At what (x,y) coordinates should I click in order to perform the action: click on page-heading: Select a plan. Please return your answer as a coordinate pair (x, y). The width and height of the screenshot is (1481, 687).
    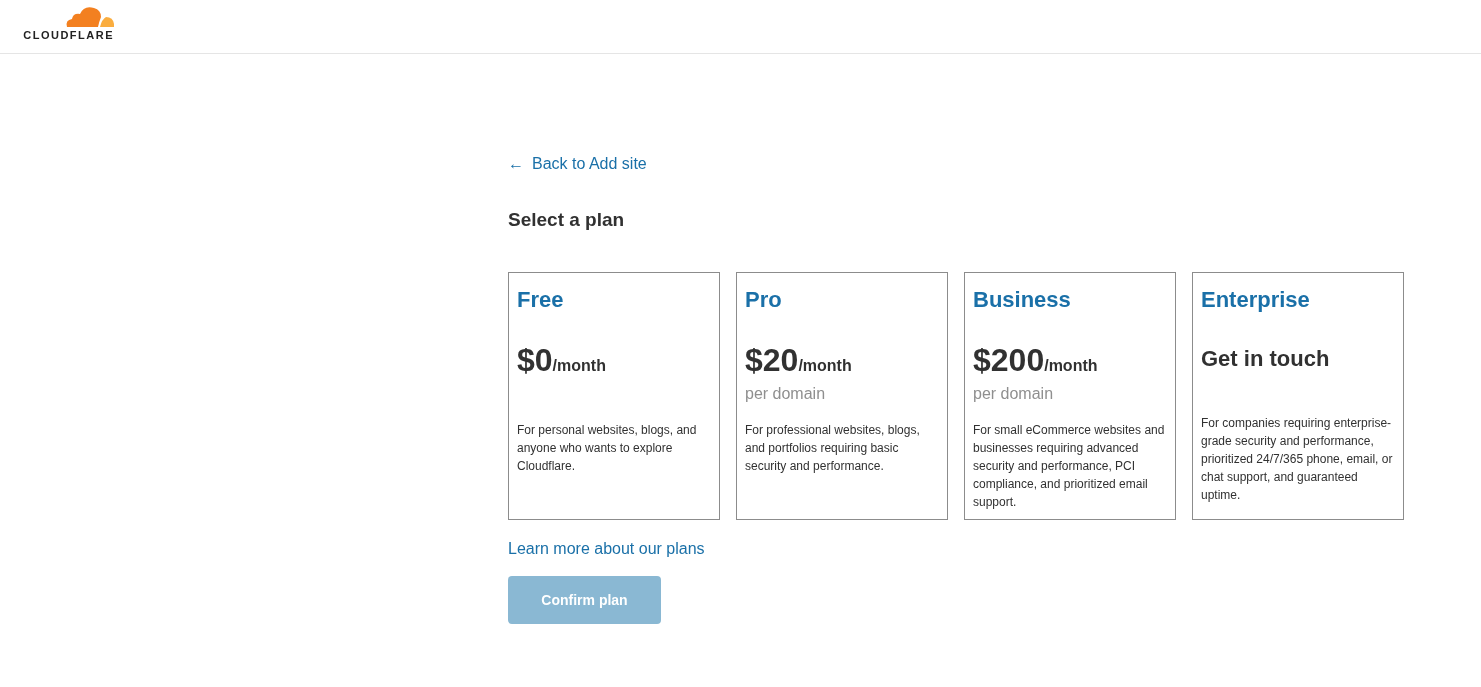
    Looking at the image, I should click on (567, 220).